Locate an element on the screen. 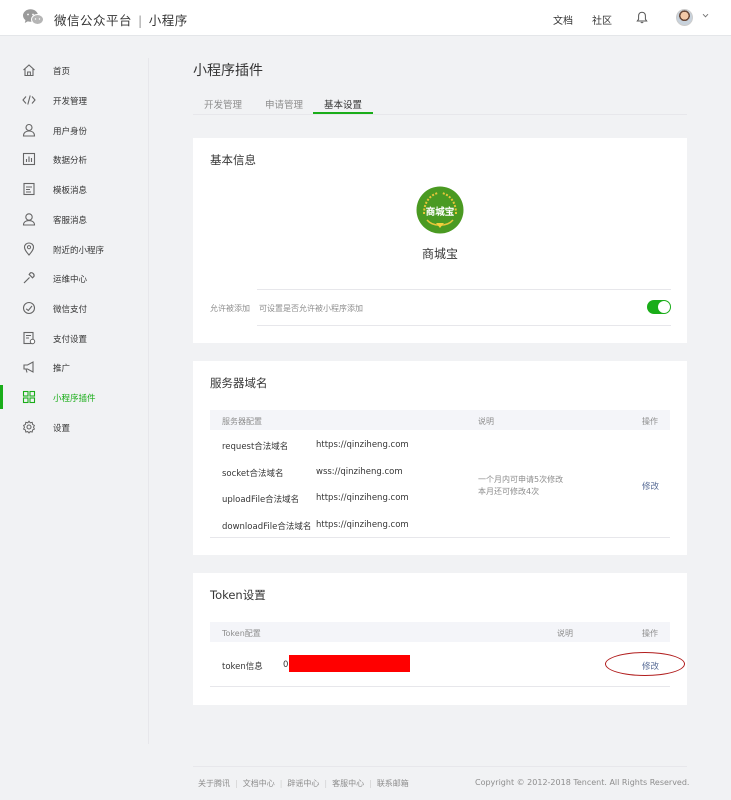 This screenshot has height=800, width=731. footer-link-support: 客服中心 is located at coordinates (348, 783).